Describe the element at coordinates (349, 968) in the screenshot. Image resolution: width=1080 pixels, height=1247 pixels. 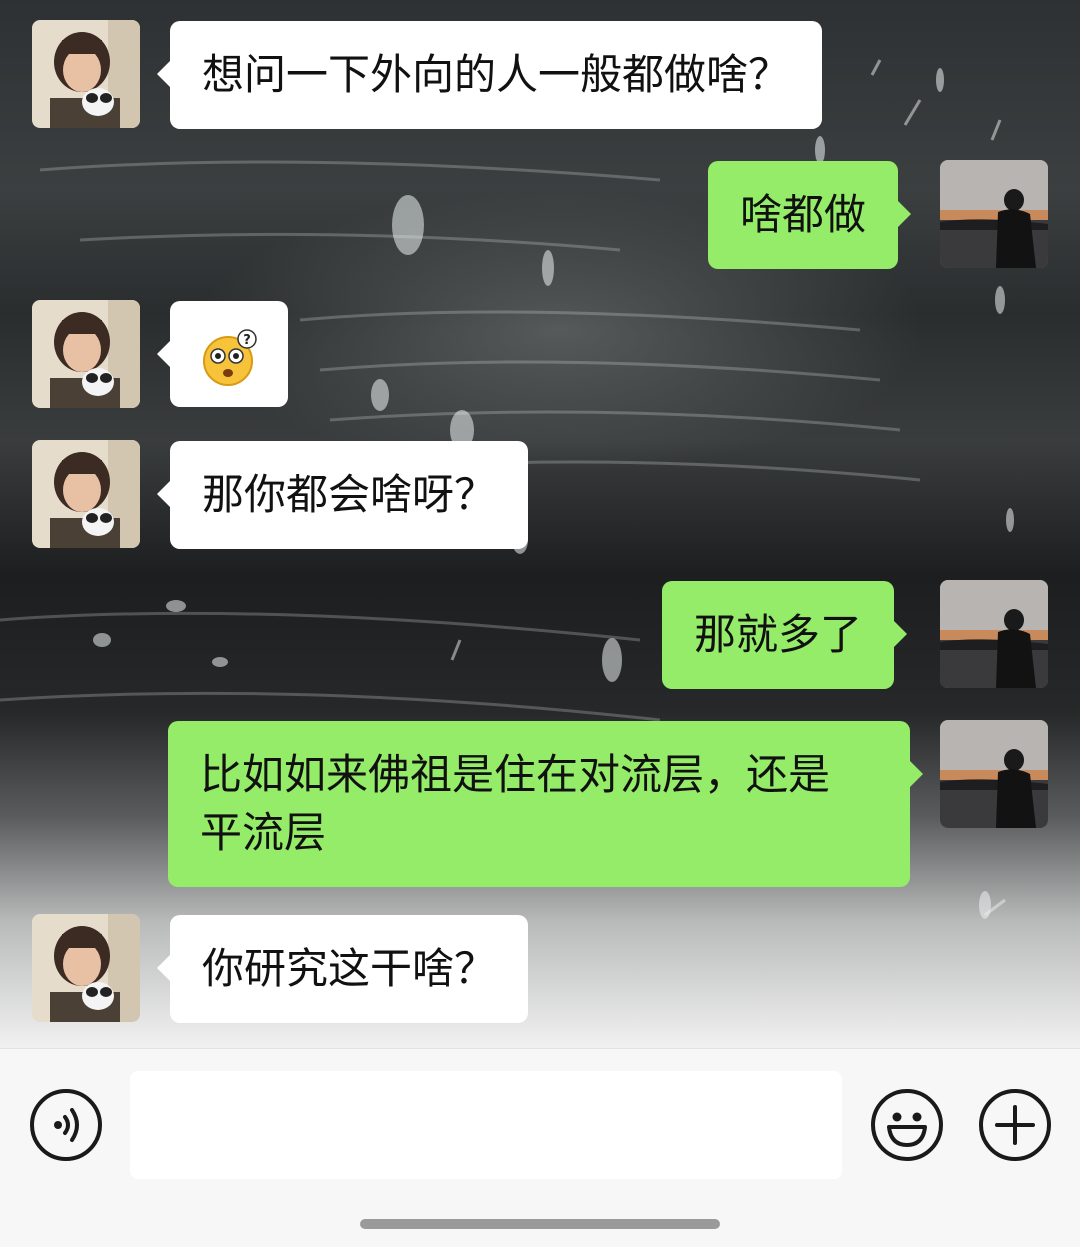
I see `message-text: 你研究这干啥？` at that location.